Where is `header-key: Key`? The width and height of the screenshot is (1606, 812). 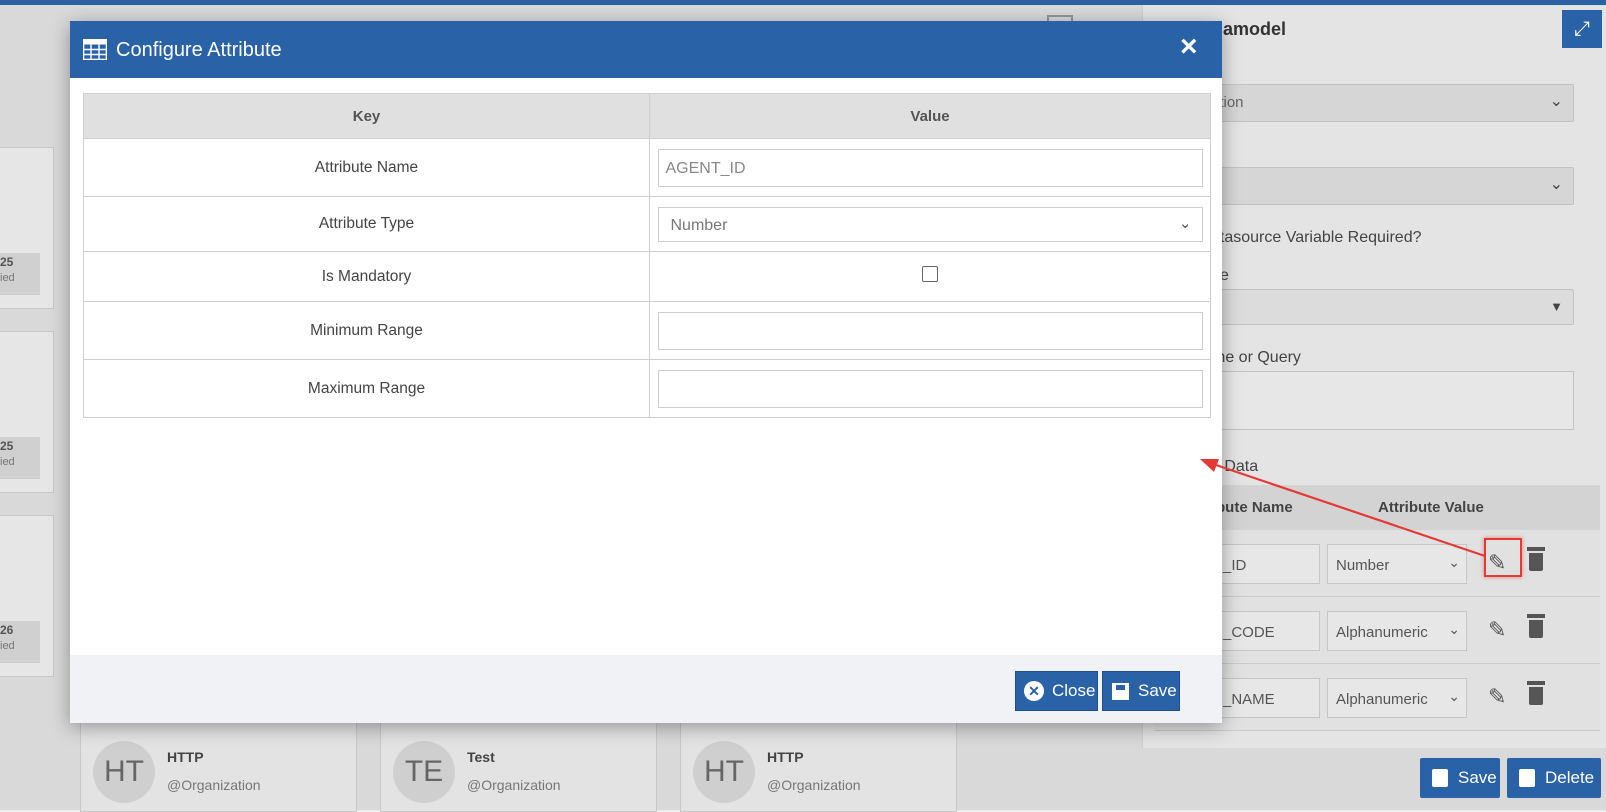
header-key: Key is located at coordinates (366, 116).